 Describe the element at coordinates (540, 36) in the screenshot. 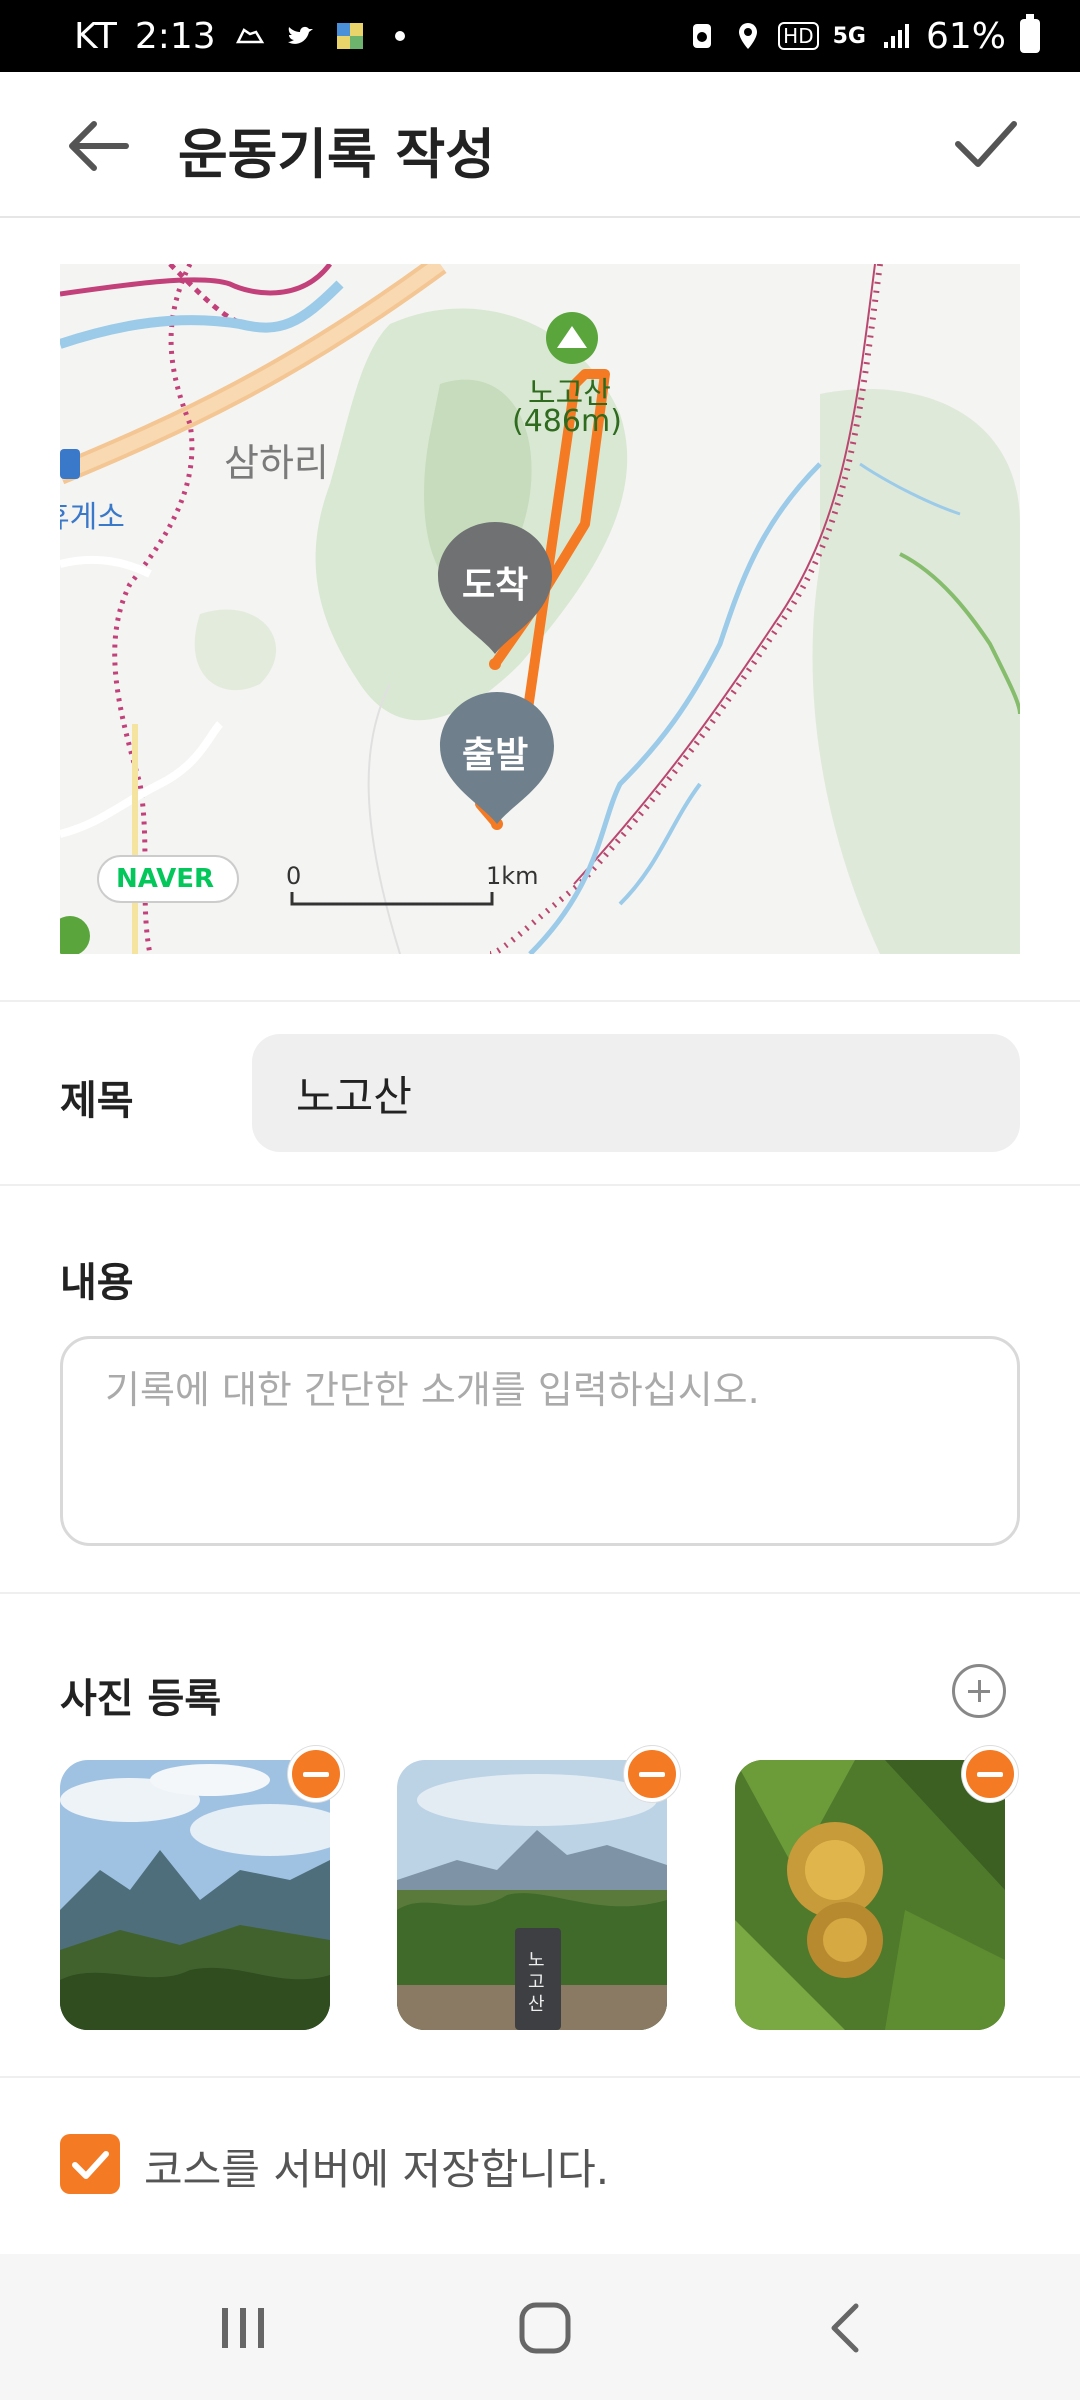

I see `status-bar: KT 2:13 HD 5G 61%` at that location.